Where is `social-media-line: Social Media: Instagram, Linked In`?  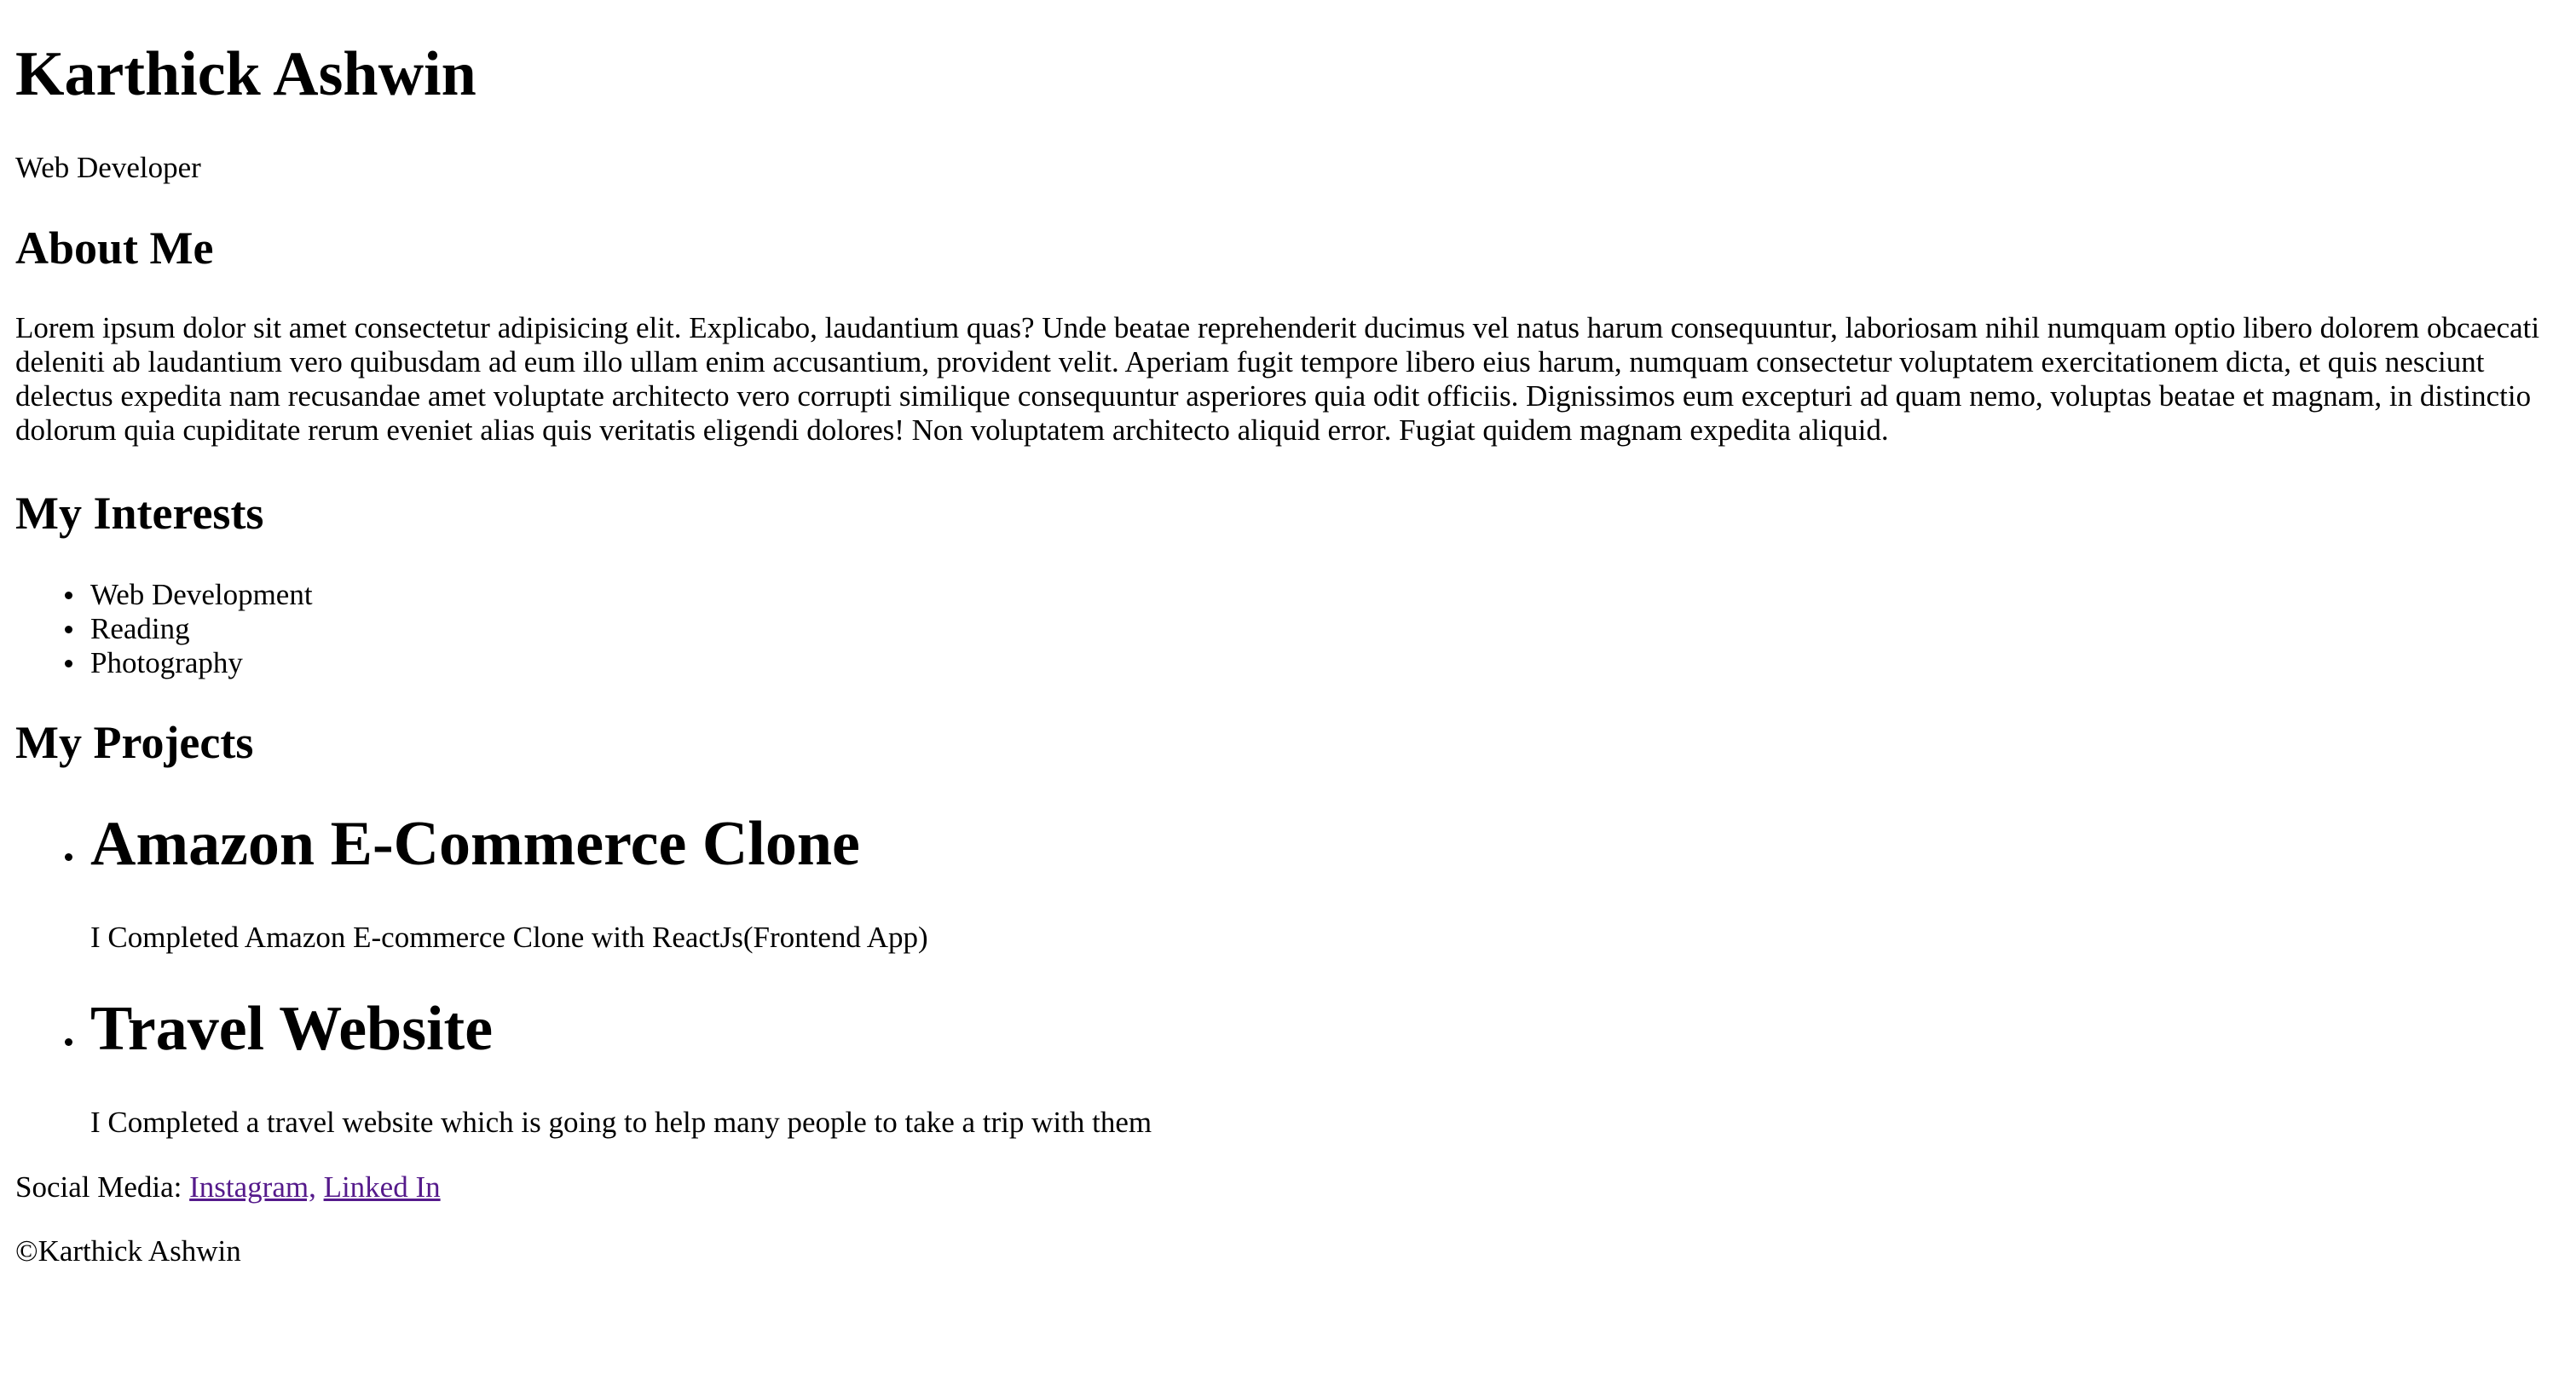
social-media-line: Social Media: Instagram, Linked In is located at coordinates (228, 1187).